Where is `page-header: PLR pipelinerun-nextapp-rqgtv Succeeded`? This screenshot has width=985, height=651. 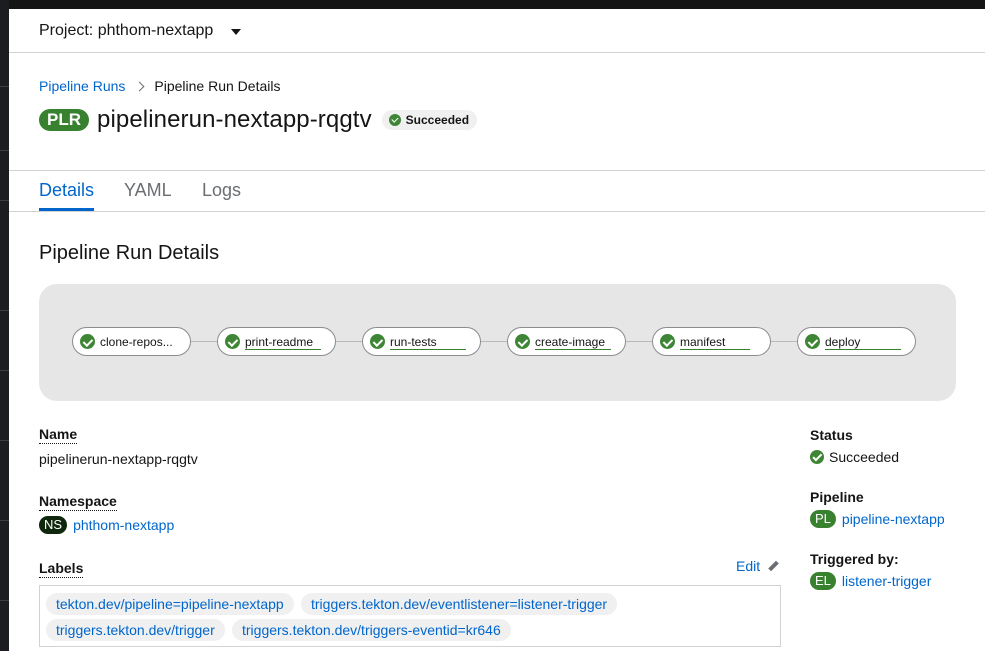 page-header: PLR pipelinerun-nextapp-rqgtv Succeeded is located at coordinates (258, 120).